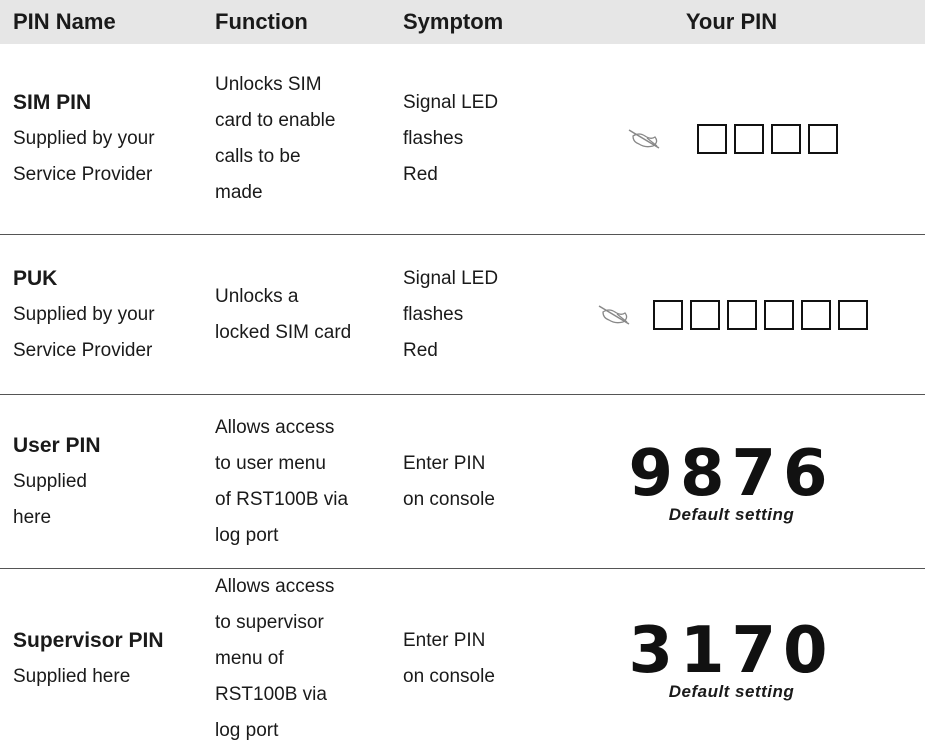 The image size is (925, 749). What do you see at coordinates (35, 278) in the screenshot?
I see `pin-name: PUK` at bounding box center [35, 278].